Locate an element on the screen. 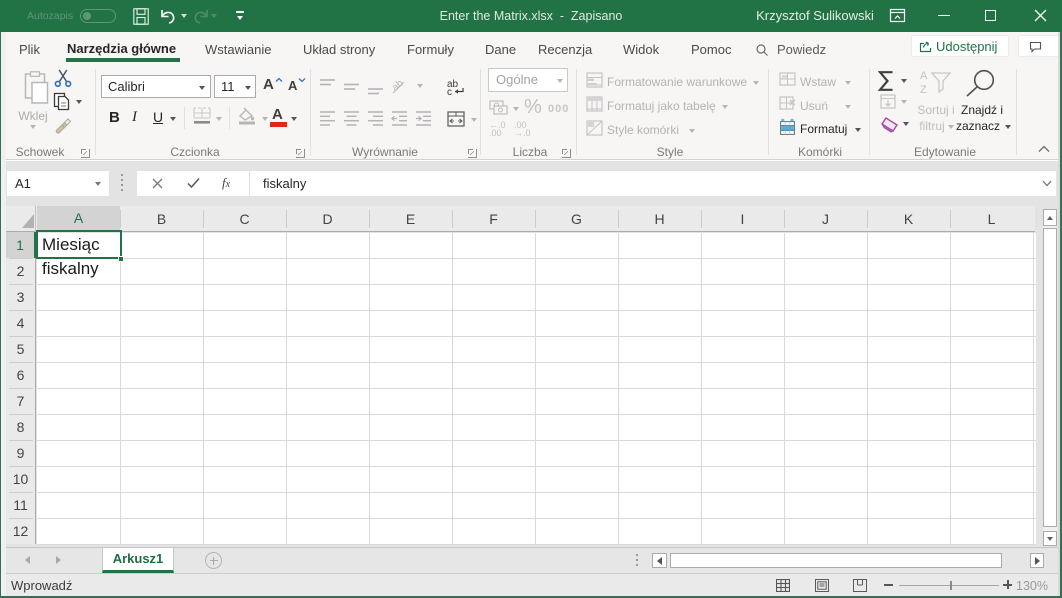 This screenshot has height=598, width=1062. svg-text: ab is located at coordinates (398, 86).